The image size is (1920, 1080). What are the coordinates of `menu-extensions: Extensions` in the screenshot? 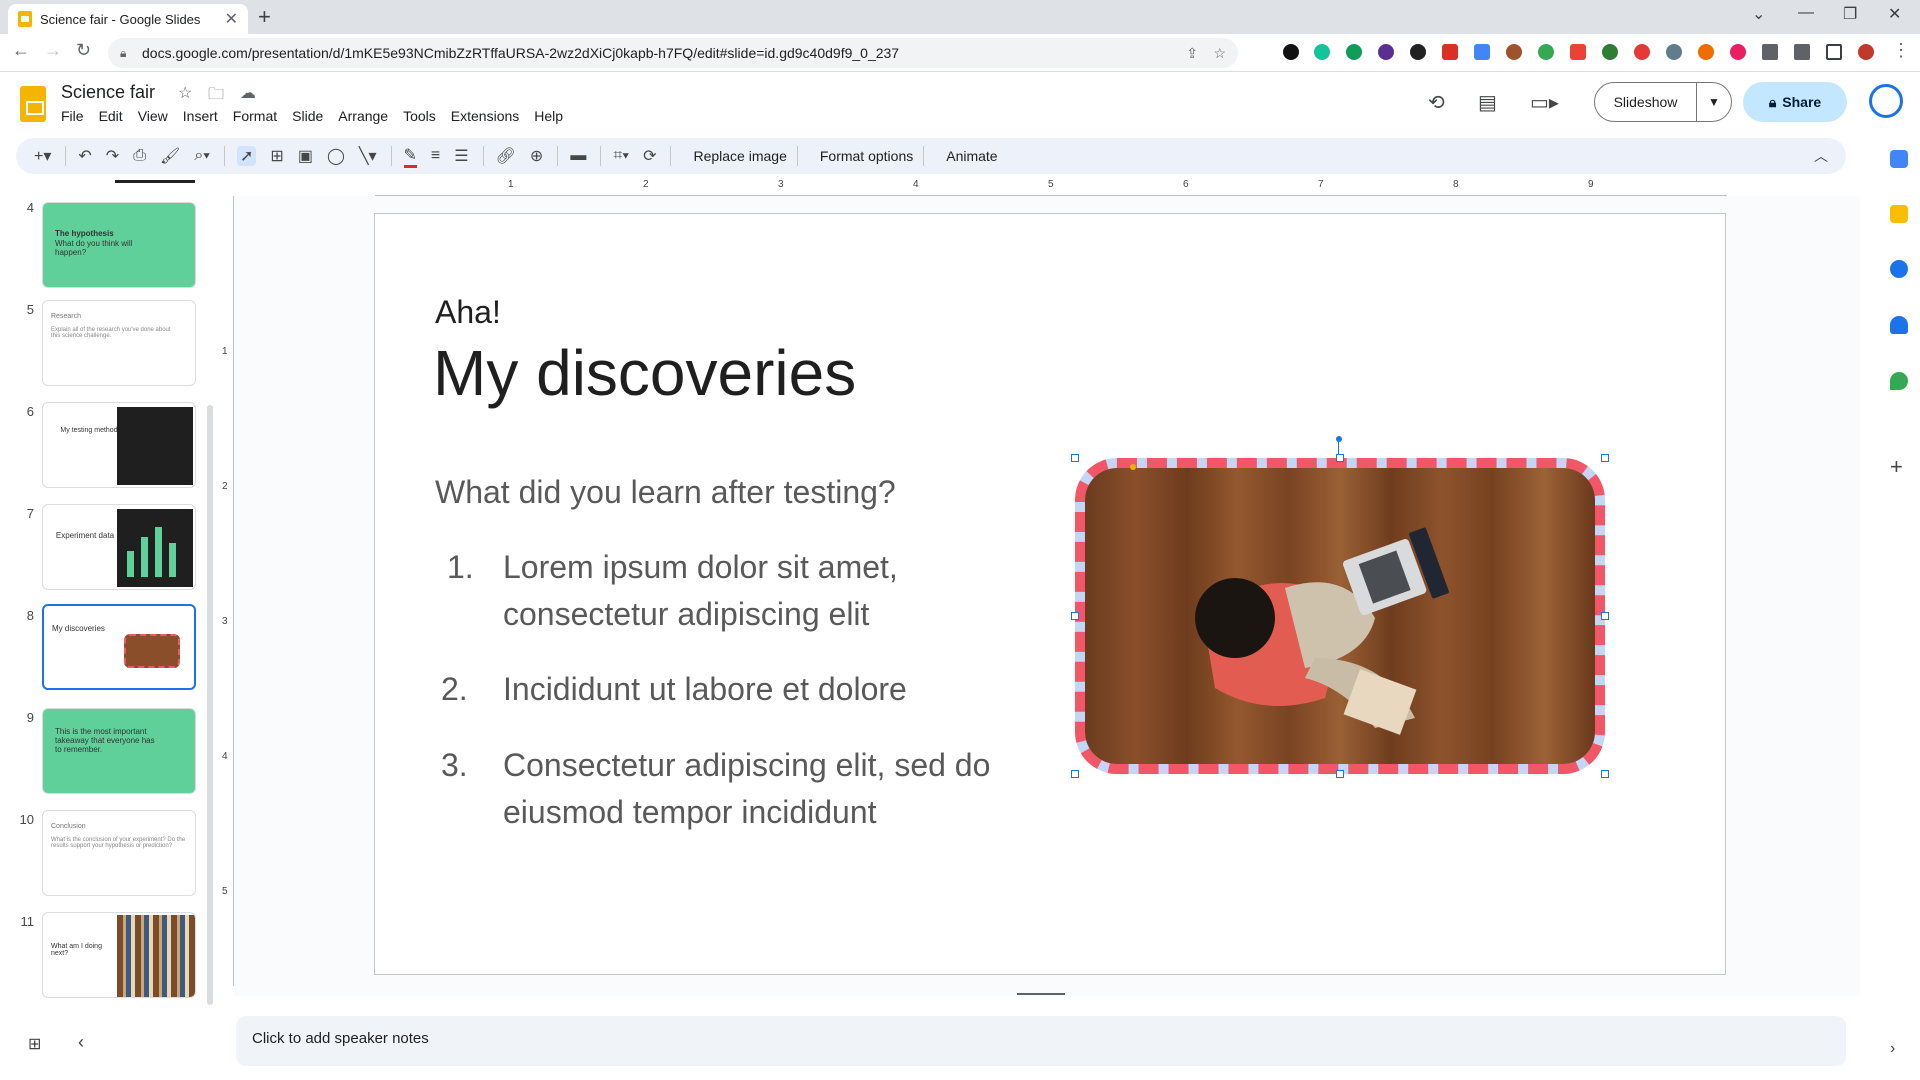 It's located at (485, 116).